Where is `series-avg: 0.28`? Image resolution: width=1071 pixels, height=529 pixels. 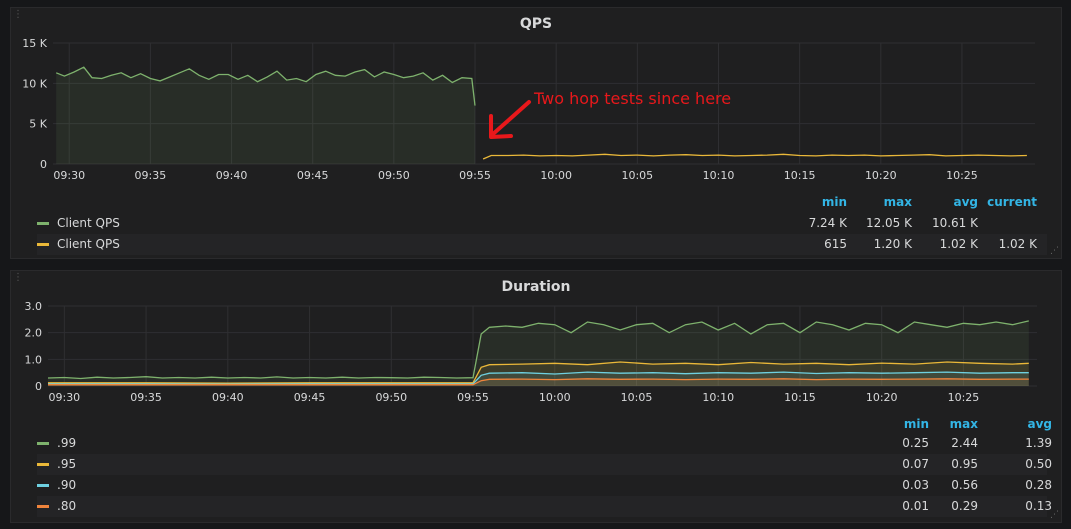
series-avg: 0.28 is located at coordinates (1038, 485).